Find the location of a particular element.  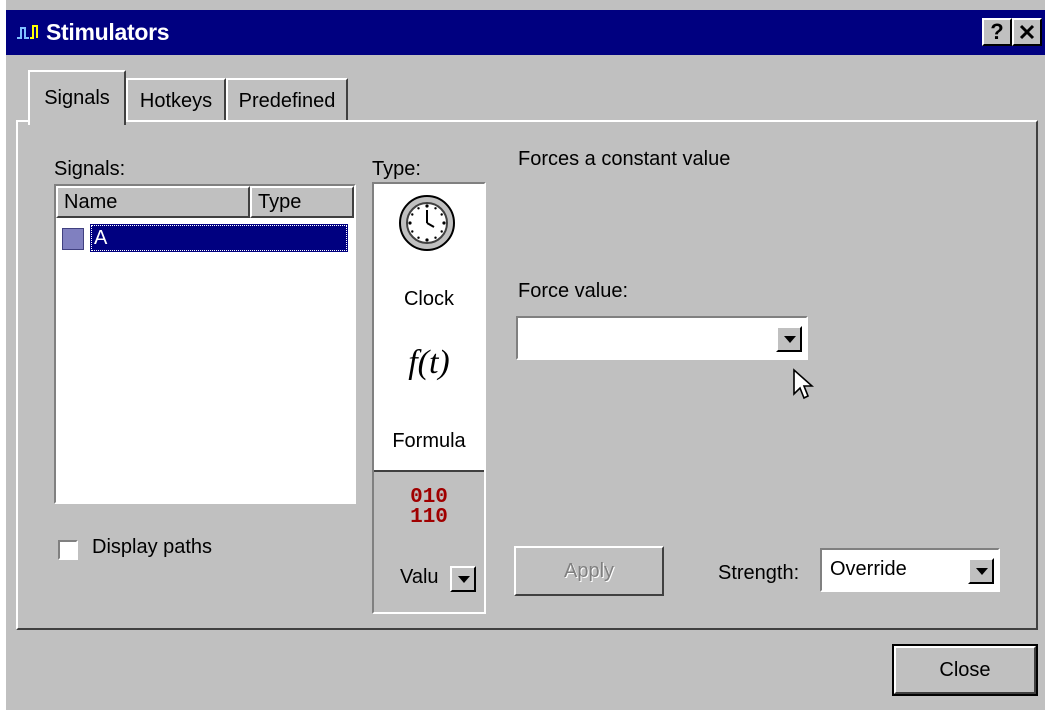

type-selector: Clock f(t) Formula 010 110 Valu is located at coordinates (429, 398).